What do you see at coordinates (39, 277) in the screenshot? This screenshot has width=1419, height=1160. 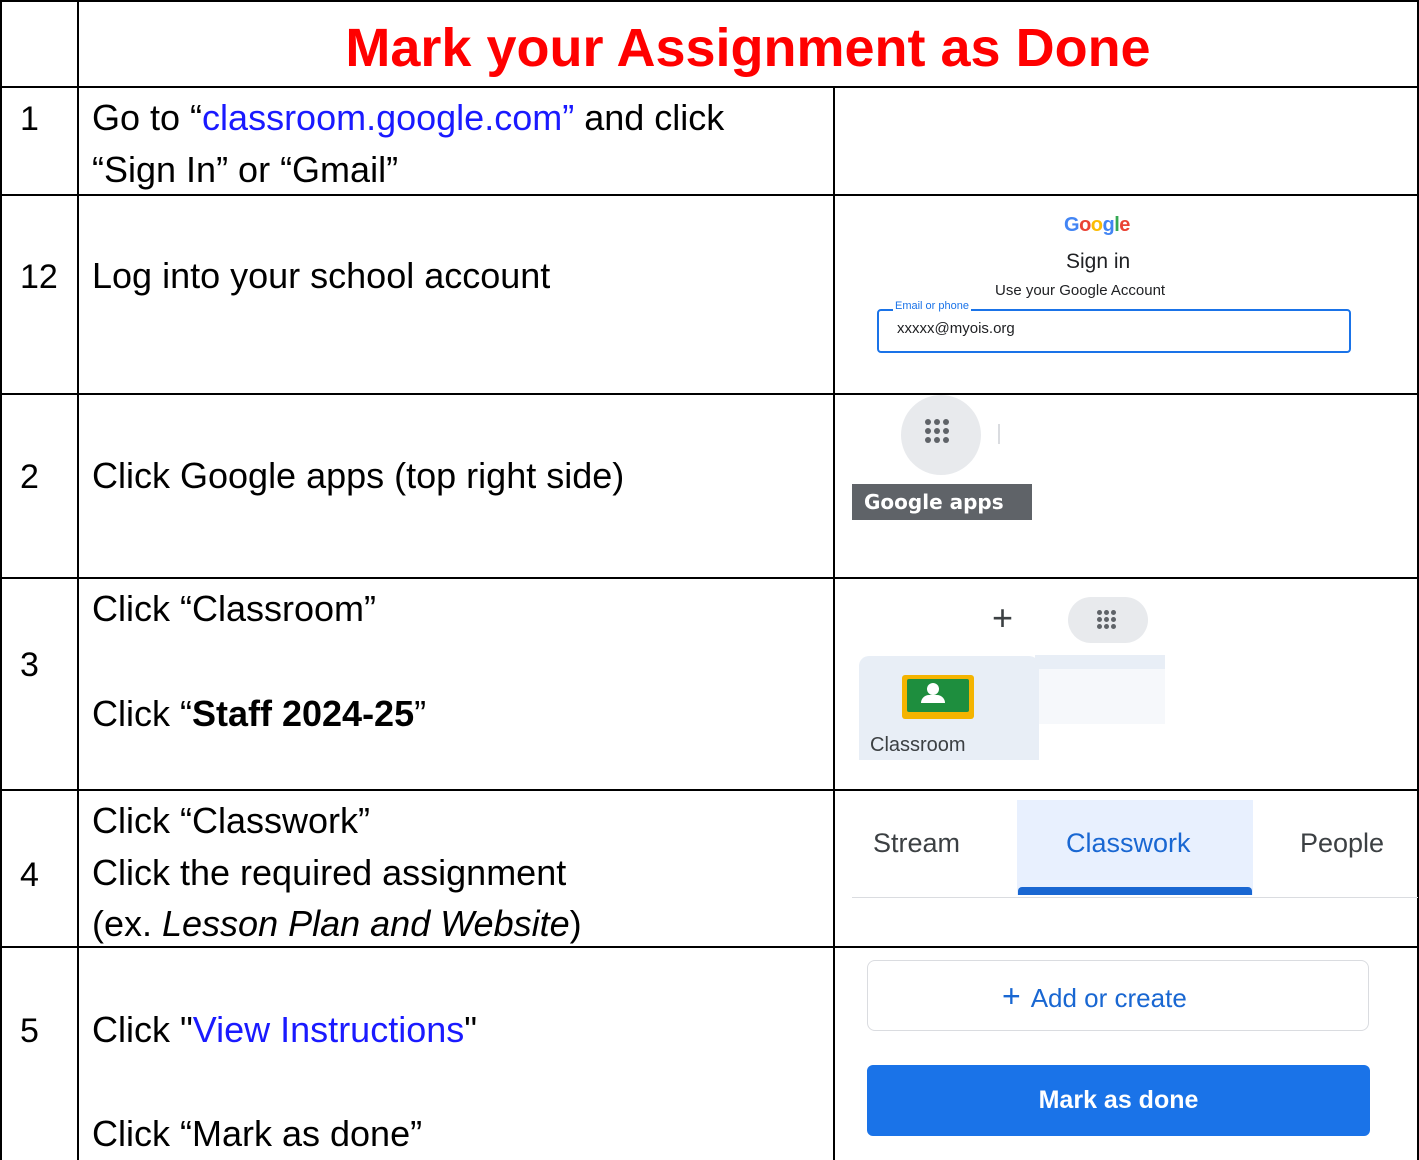 I see `step-number: 12` at bounding box center [39, 277].